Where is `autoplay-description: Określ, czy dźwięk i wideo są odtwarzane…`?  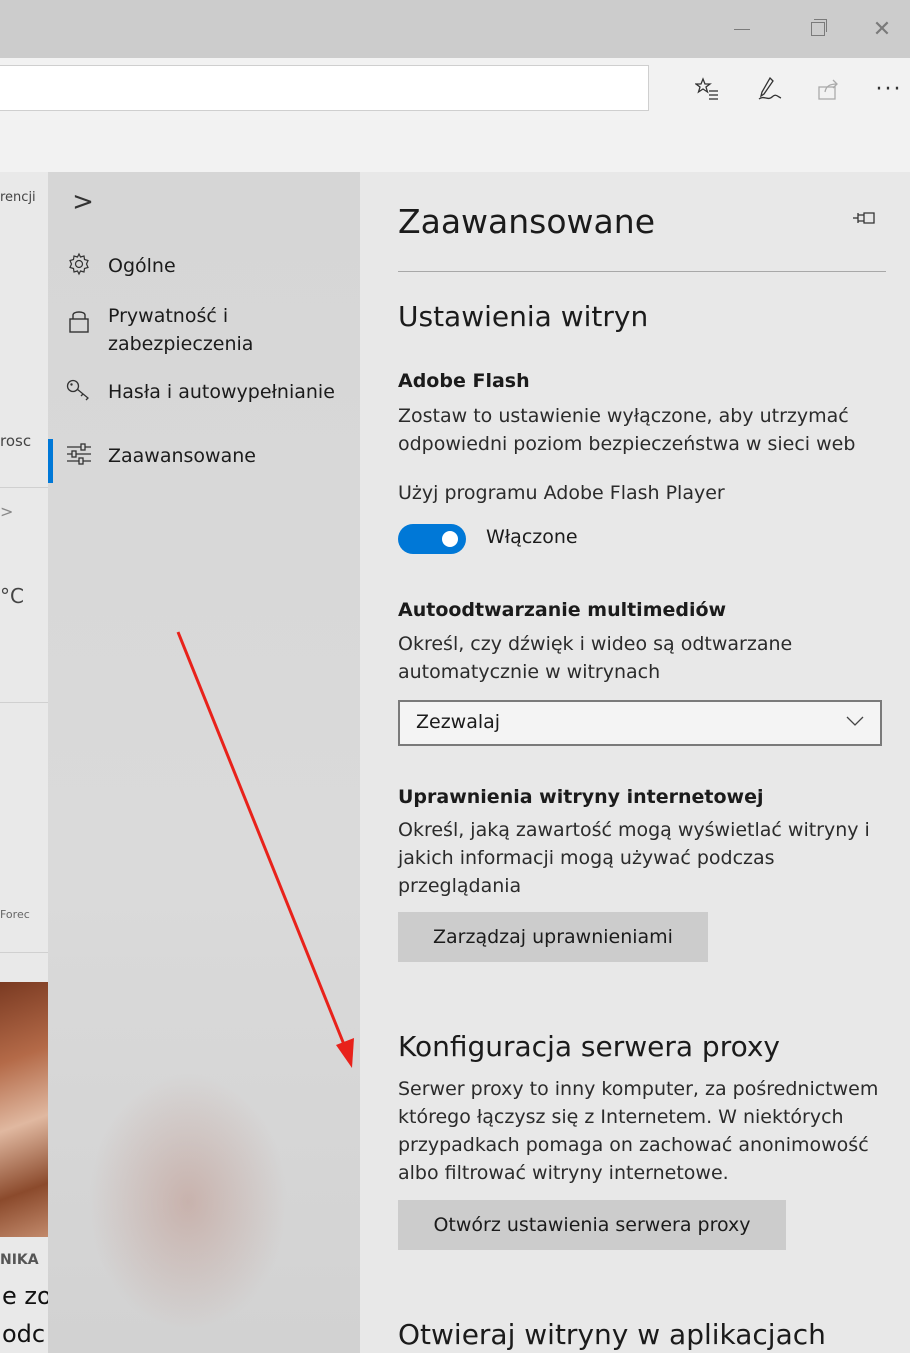
autoplay-description: Określ, czy dźwięk i wideo są odtwarzane… is located at coordinates (595, 658).